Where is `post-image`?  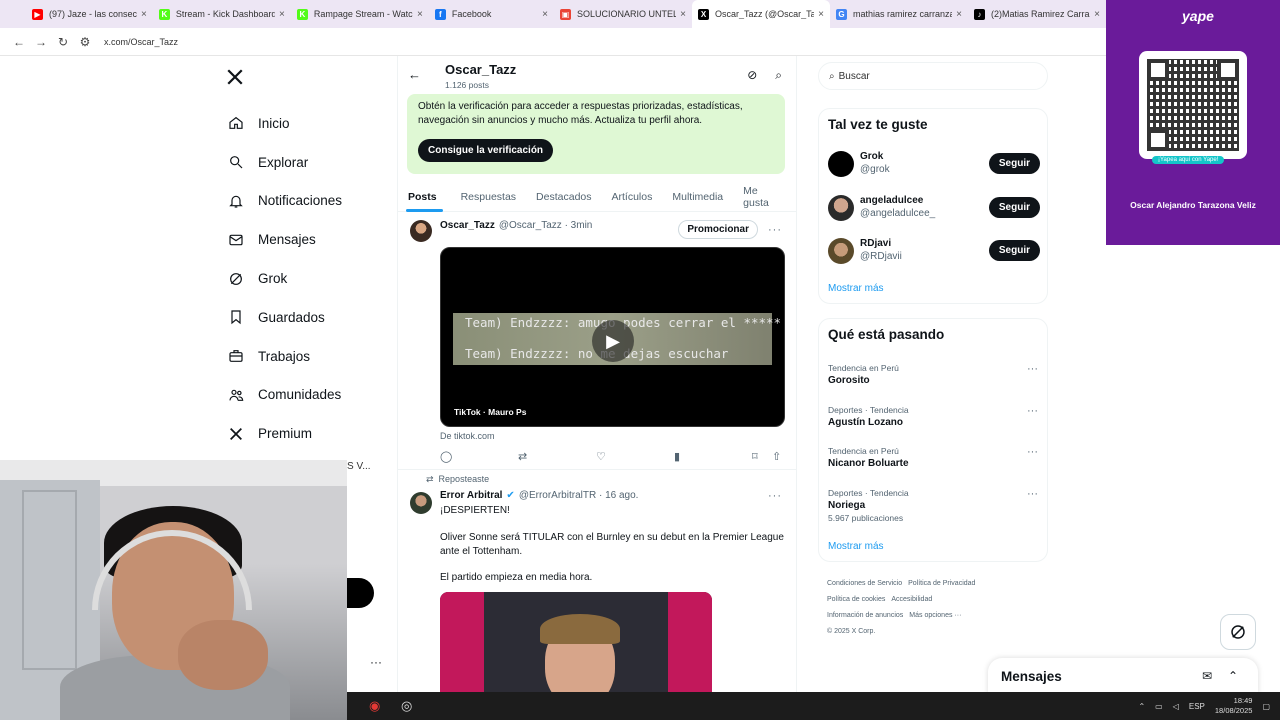
post-image is located at coordinates (576, 642).